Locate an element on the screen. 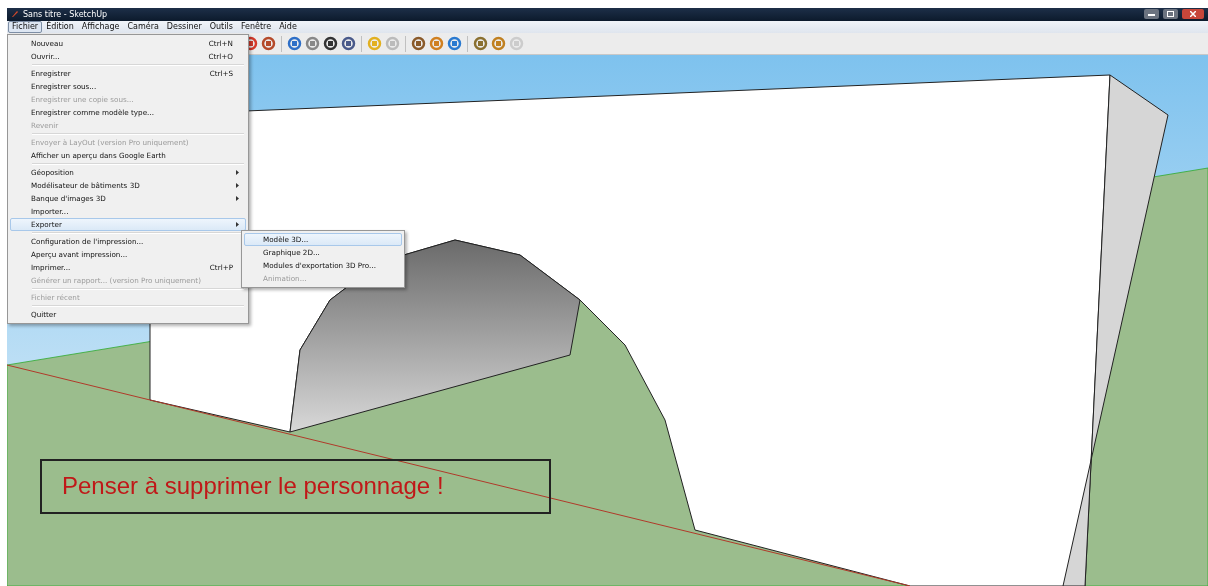  close-icon is located at coordinates (1193, 14).